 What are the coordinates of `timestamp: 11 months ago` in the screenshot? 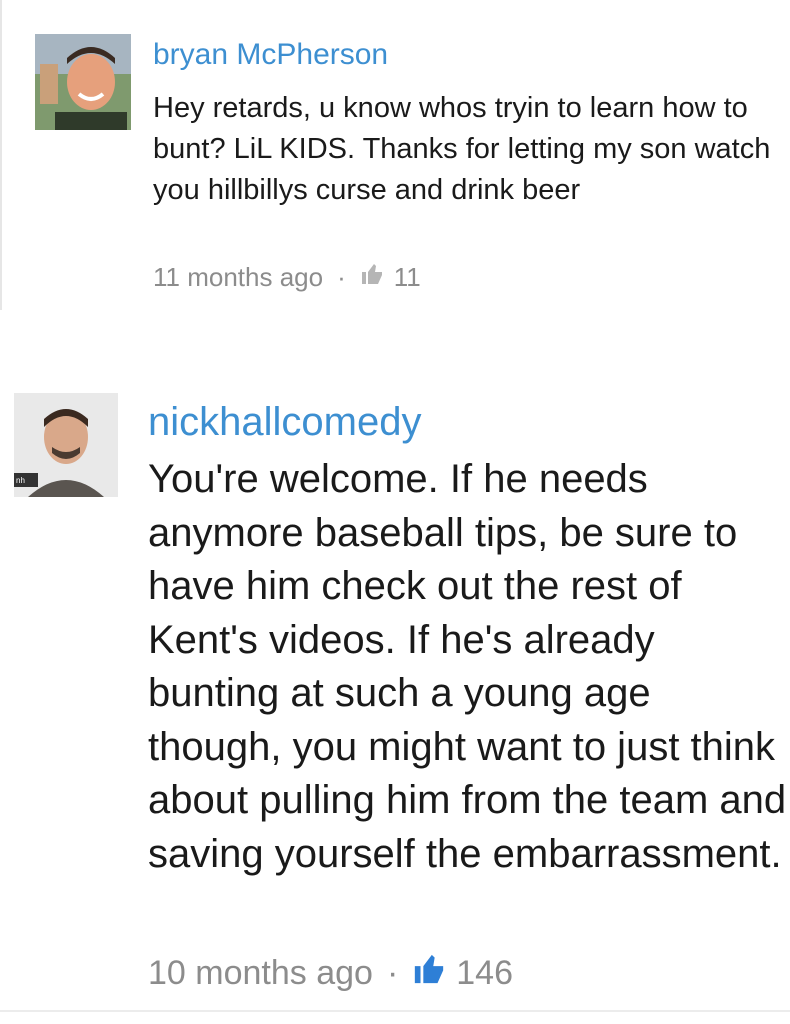 It's located at (238, 277).